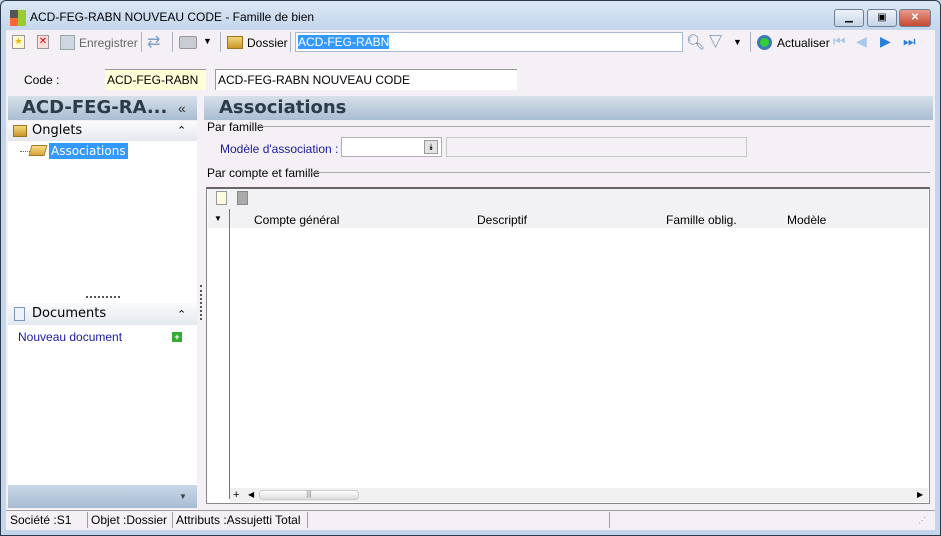 The width and height of the screenshot is (941, 536). I want to click on sync-icon: ⇄, so click(153, 42).